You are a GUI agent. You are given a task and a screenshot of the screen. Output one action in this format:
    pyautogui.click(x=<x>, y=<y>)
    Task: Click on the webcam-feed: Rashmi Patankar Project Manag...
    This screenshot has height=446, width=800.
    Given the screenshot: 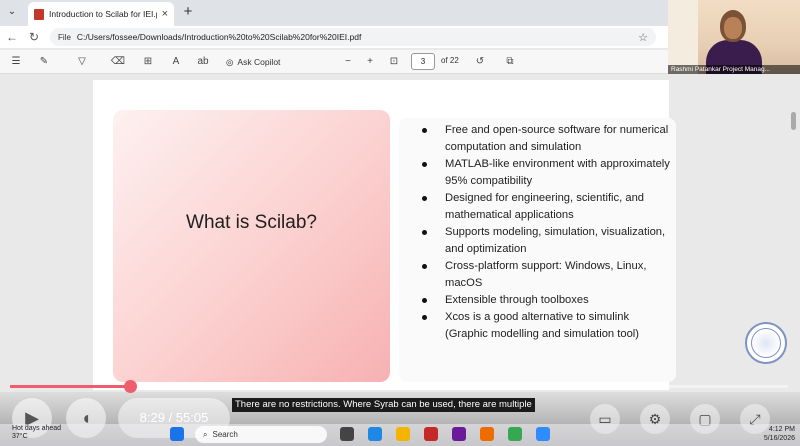 What is the action you would take?
    pyautogui.click(x=734, y=37)
    